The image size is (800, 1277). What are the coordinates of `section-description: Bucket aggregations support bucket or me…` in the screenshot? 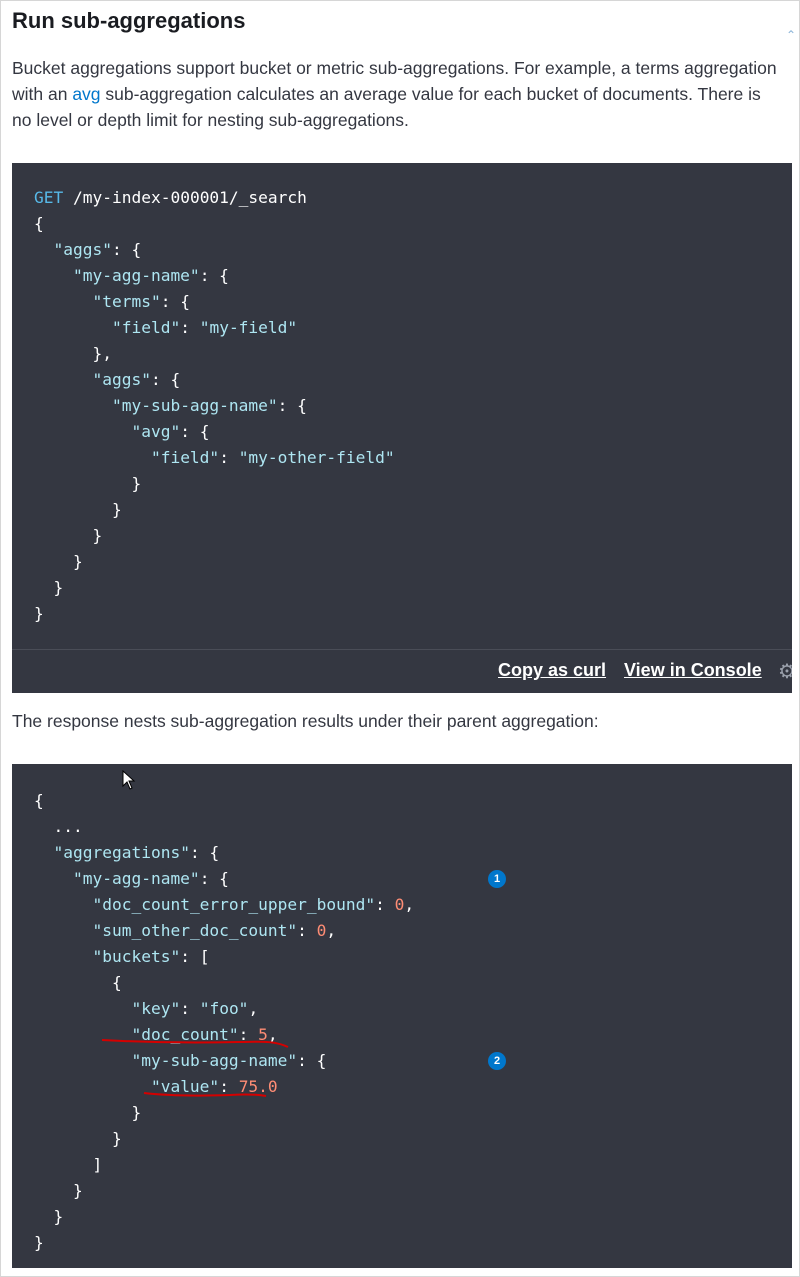 It's located at (397, 94).